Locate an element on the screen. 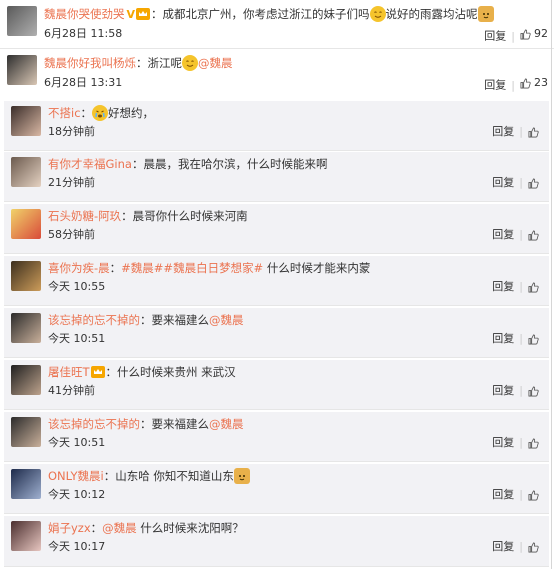  comment-text: ：浙江呢 is located at coordinates (159, 63).